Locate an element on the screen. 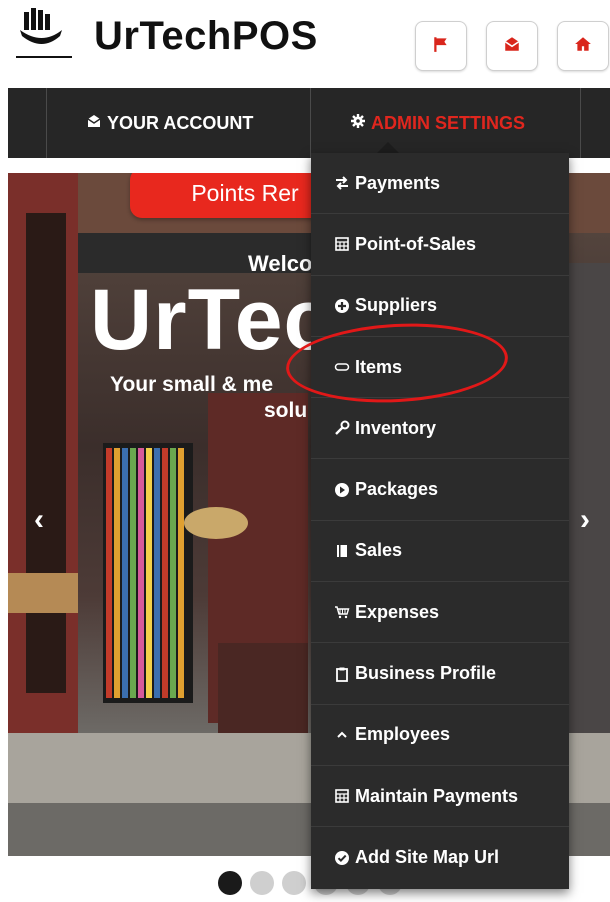 This screenshot has height=902, width=610. cart-icon is located at coordinates (342, 612).